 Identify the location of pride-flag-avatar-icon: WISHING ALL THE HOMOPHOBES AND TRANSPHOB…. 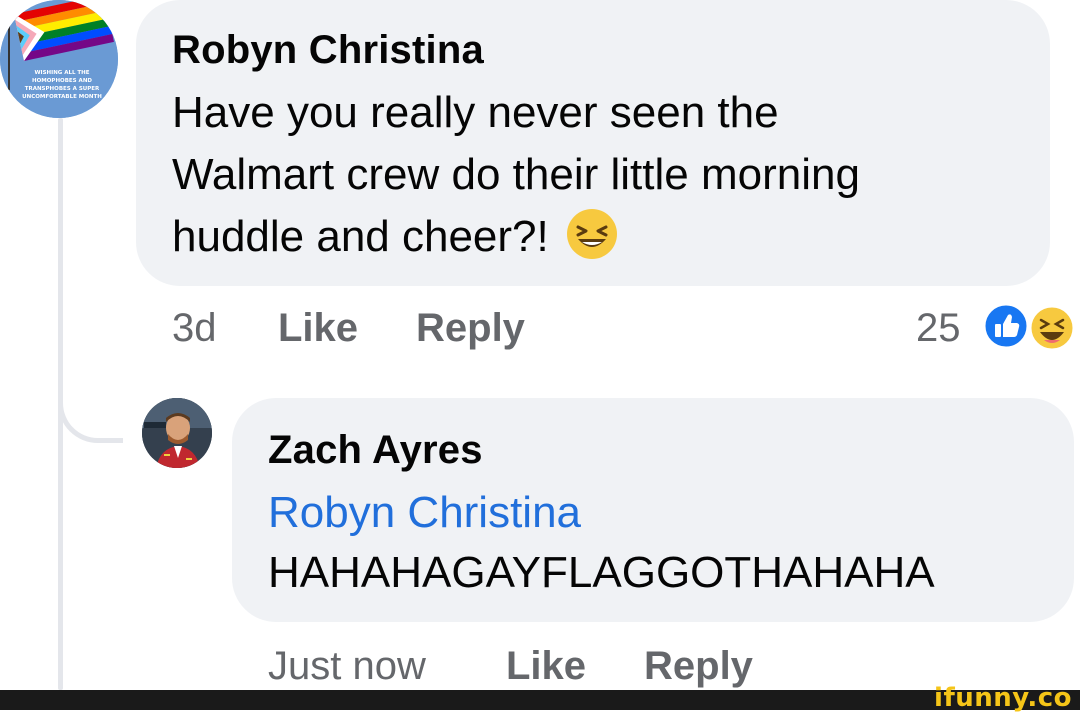
(59, 59).